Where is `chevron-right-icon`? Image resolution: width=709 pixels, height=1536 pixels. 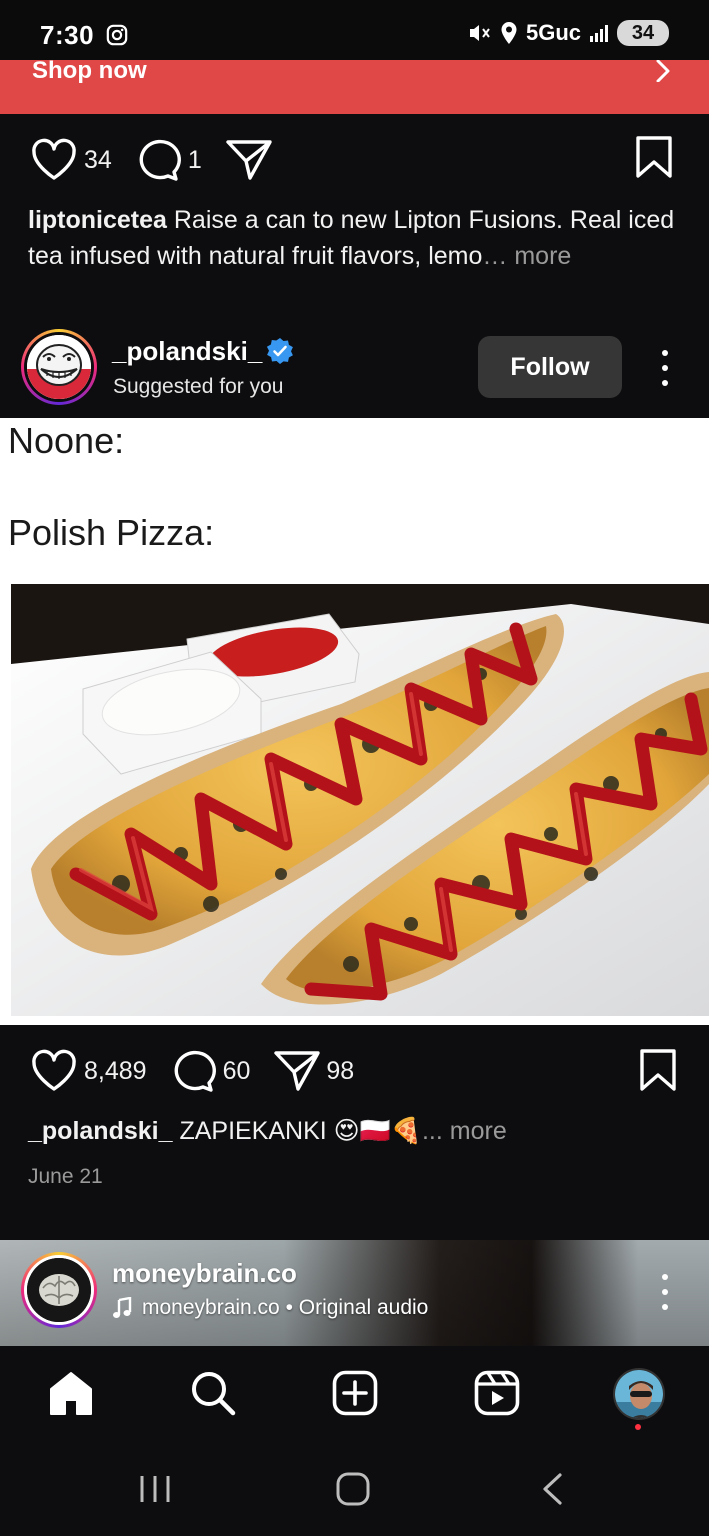
chevron-right-icon is located at coordinates (663, 71).